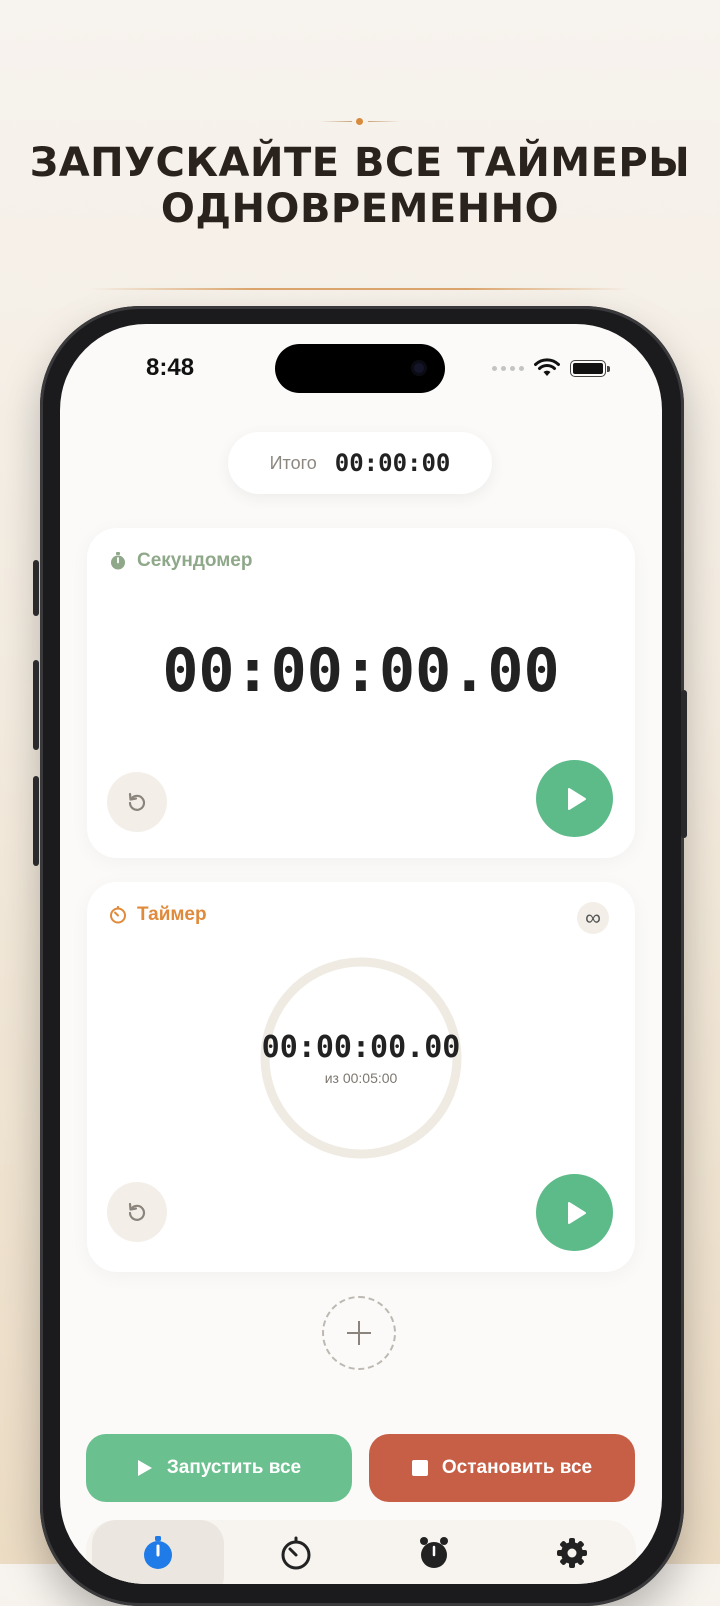 The image size is (720, 1606). What do you see at coordinates (36, 588) in the screenshot?
I see `action-button` at bounding box center [36, 588].